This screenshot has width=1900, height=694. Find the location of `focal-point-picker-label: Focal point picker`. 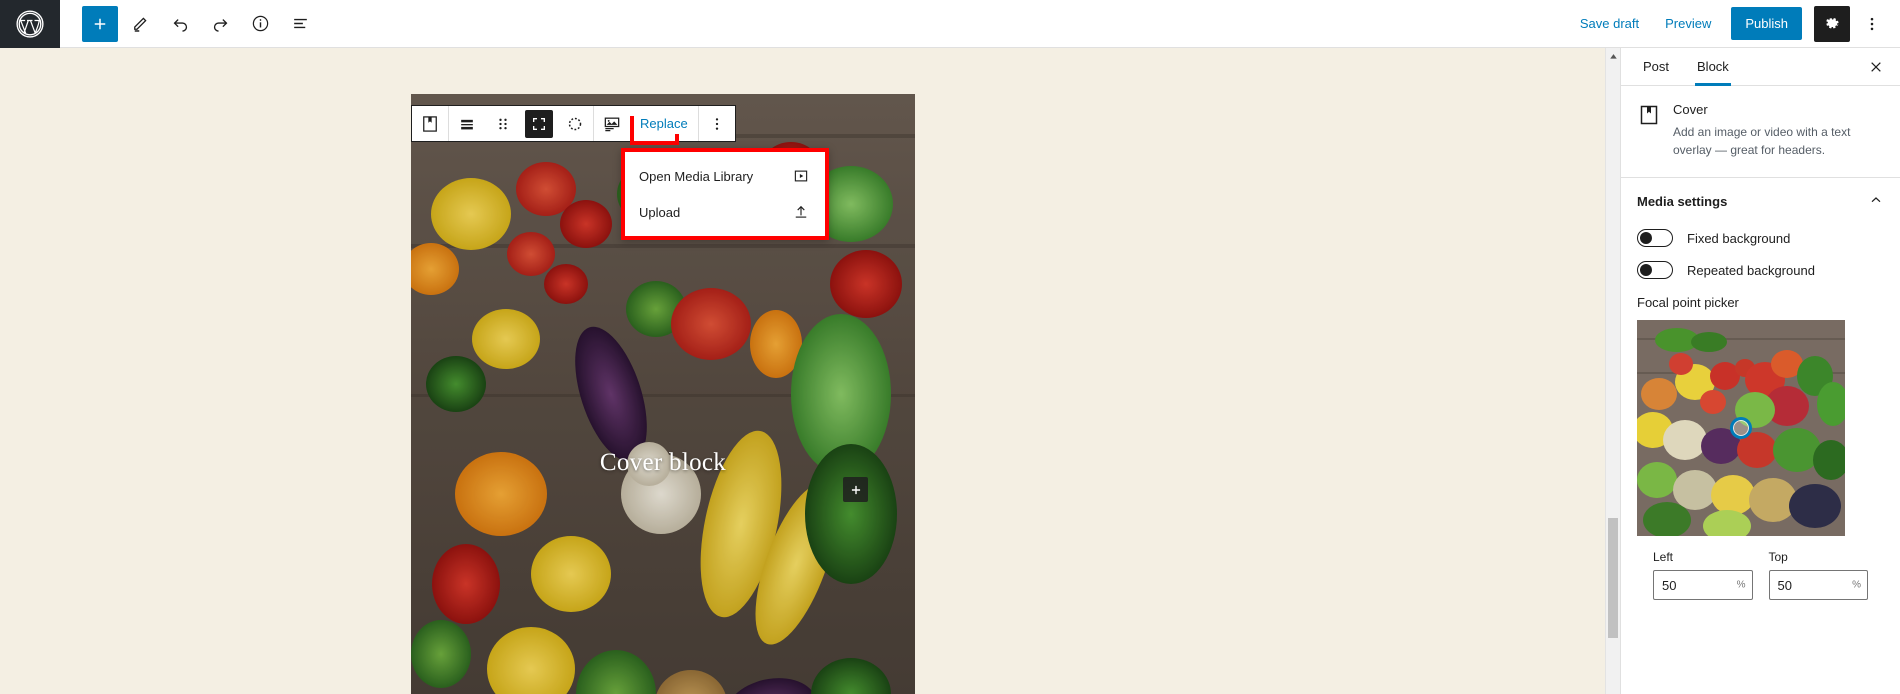

focal-point-picker-label: Focal point picker is located at coordinates (1688, 302).